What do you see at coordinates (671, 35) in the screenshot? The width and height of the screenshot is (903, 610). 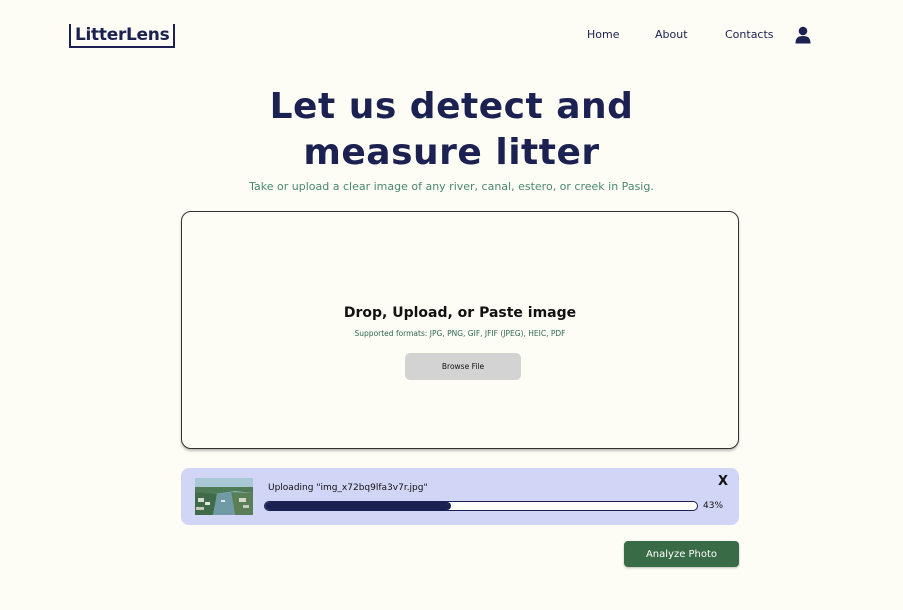 I see `nav-about: About` at bounding box center [671, 35].